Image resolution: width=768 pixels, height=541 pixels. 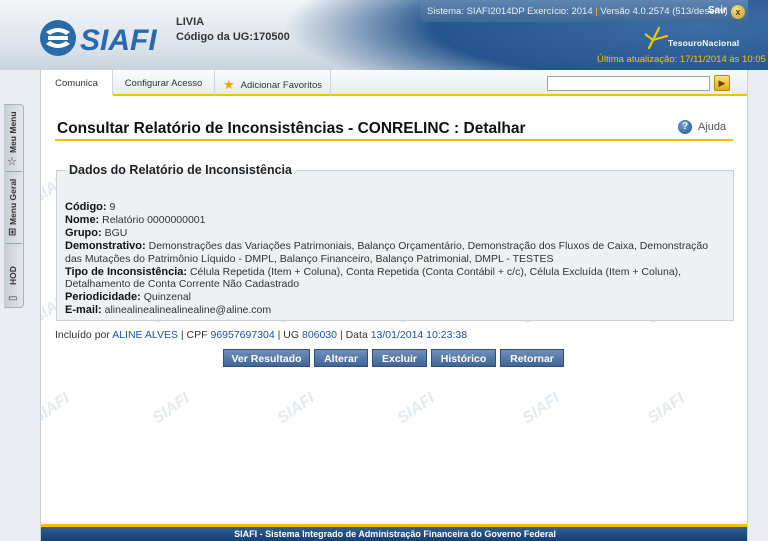 What do you see at coordinates (738, 12) in the screenshot?
I see `close-icon: x` at bounding box center [738, 12].